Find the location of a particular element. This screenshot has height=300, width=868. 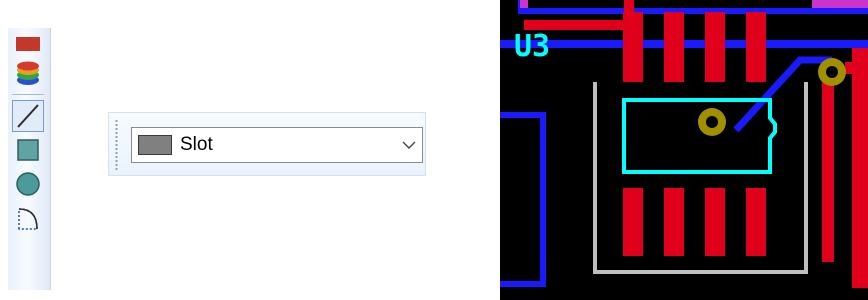

layer-color-icon is located at coordinates (28, 44).